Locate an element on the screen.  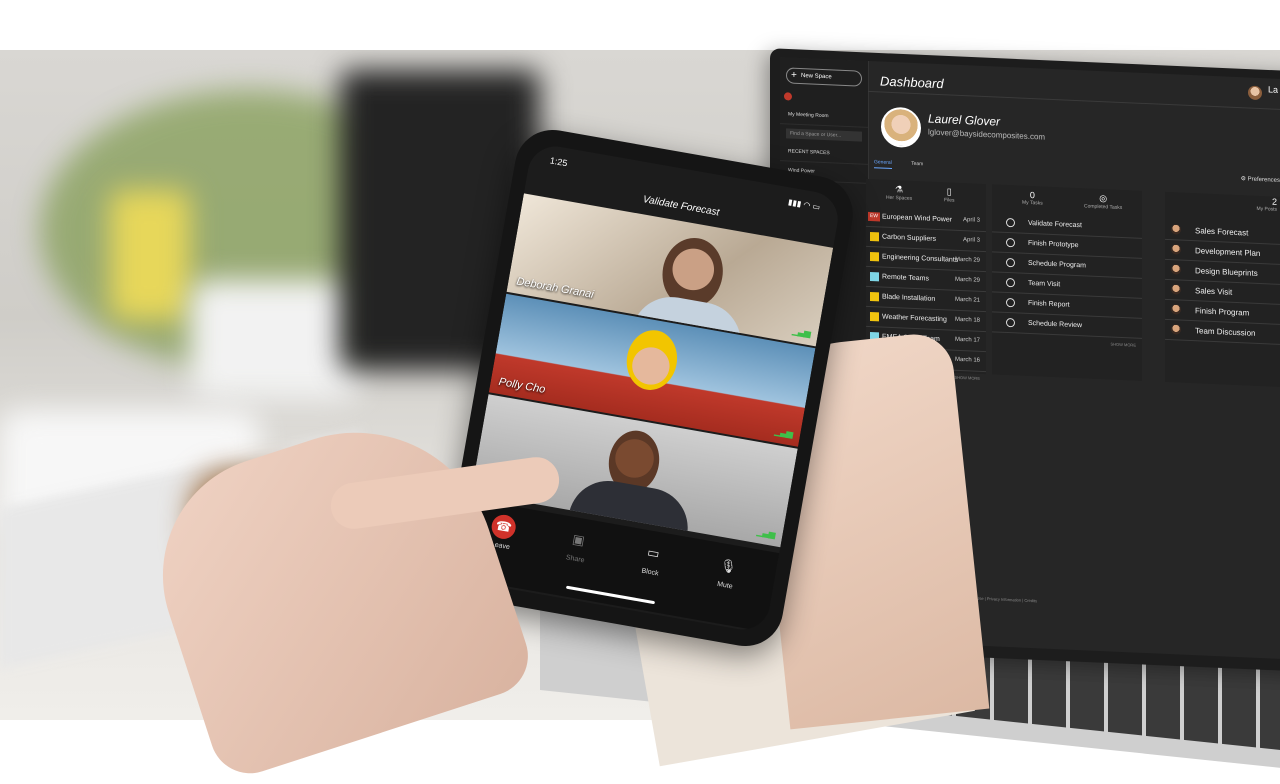
task-name: Finish Report is located at coordinates (1049, 304).